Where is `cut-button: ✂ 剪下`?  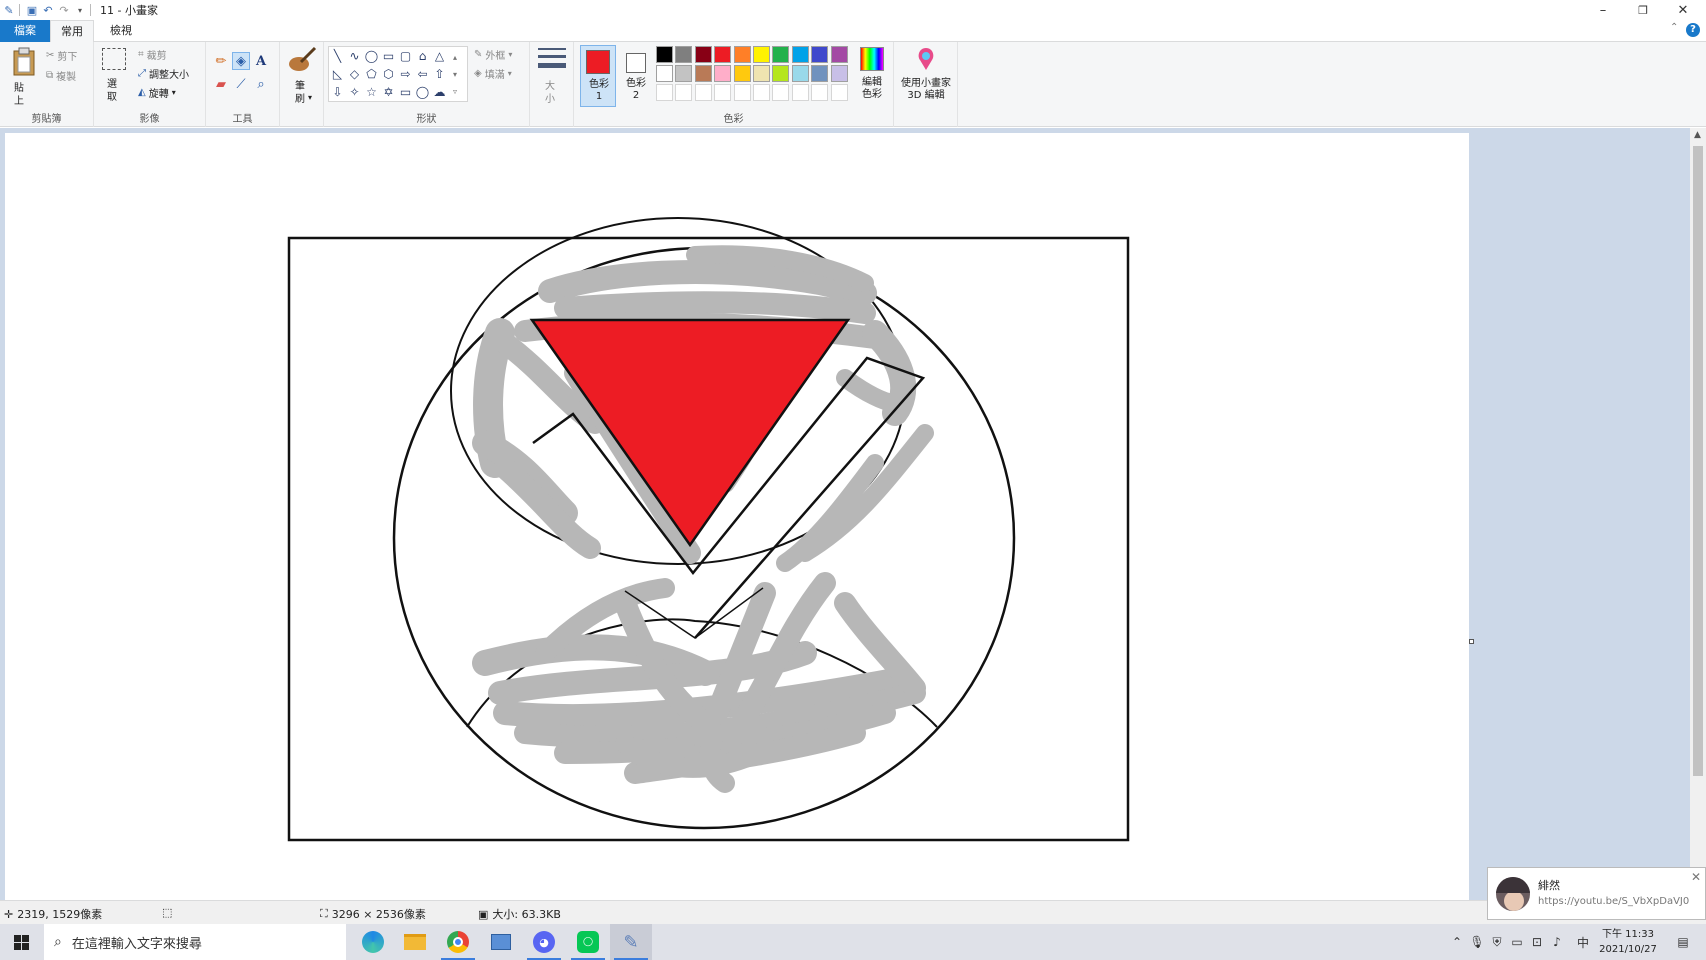
cut-button: ✂ 剪下 is located at coordinates (61, 55).